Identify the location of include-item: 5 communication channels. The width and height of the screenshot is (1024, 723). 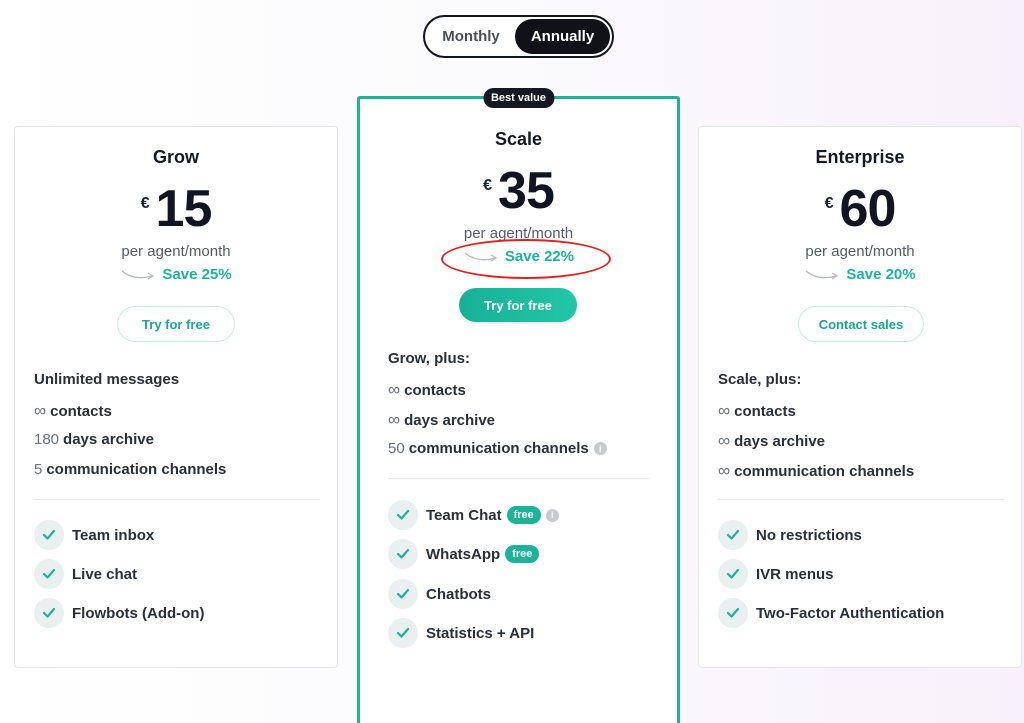
(130, 469).